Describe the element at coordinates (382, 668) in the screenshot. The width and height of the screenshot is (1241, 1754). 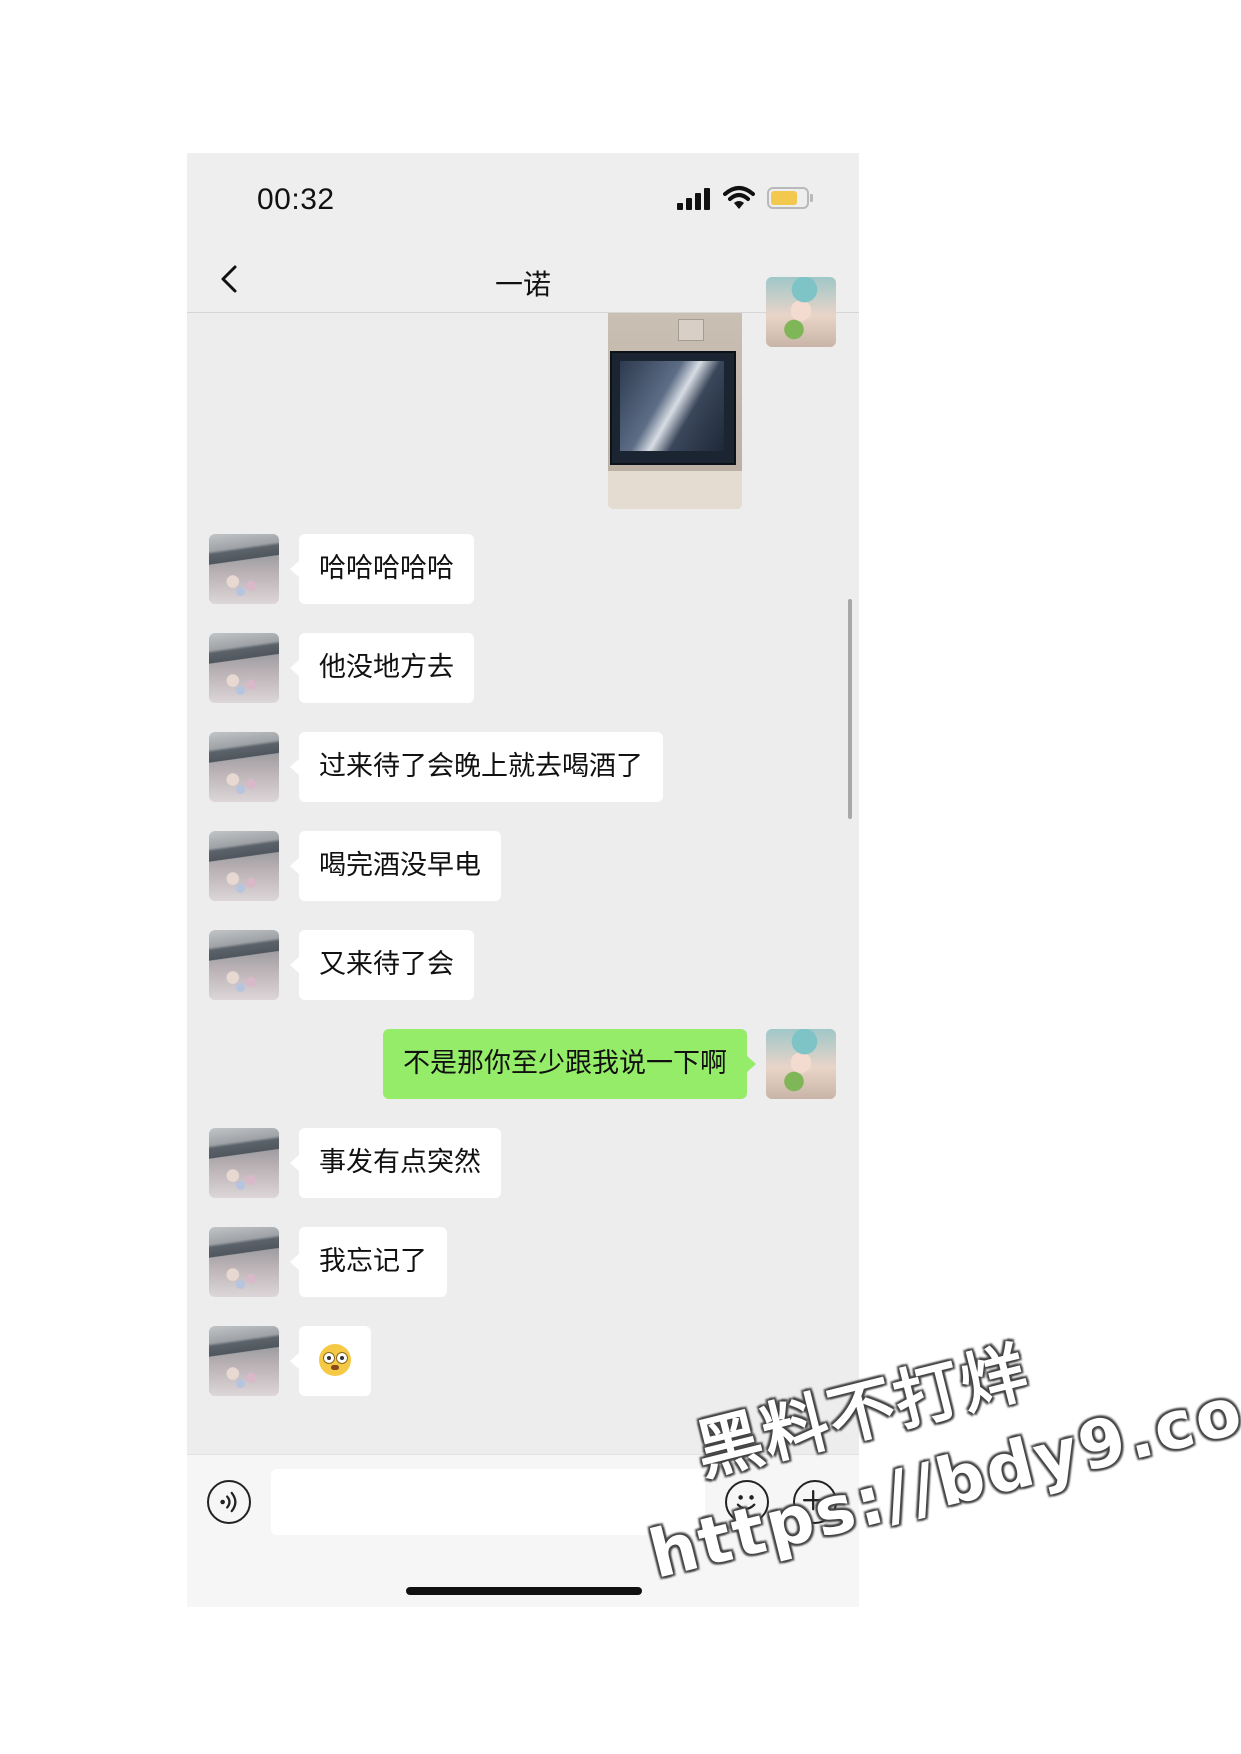
I see `message-bubble: 他没地方去` at that location.